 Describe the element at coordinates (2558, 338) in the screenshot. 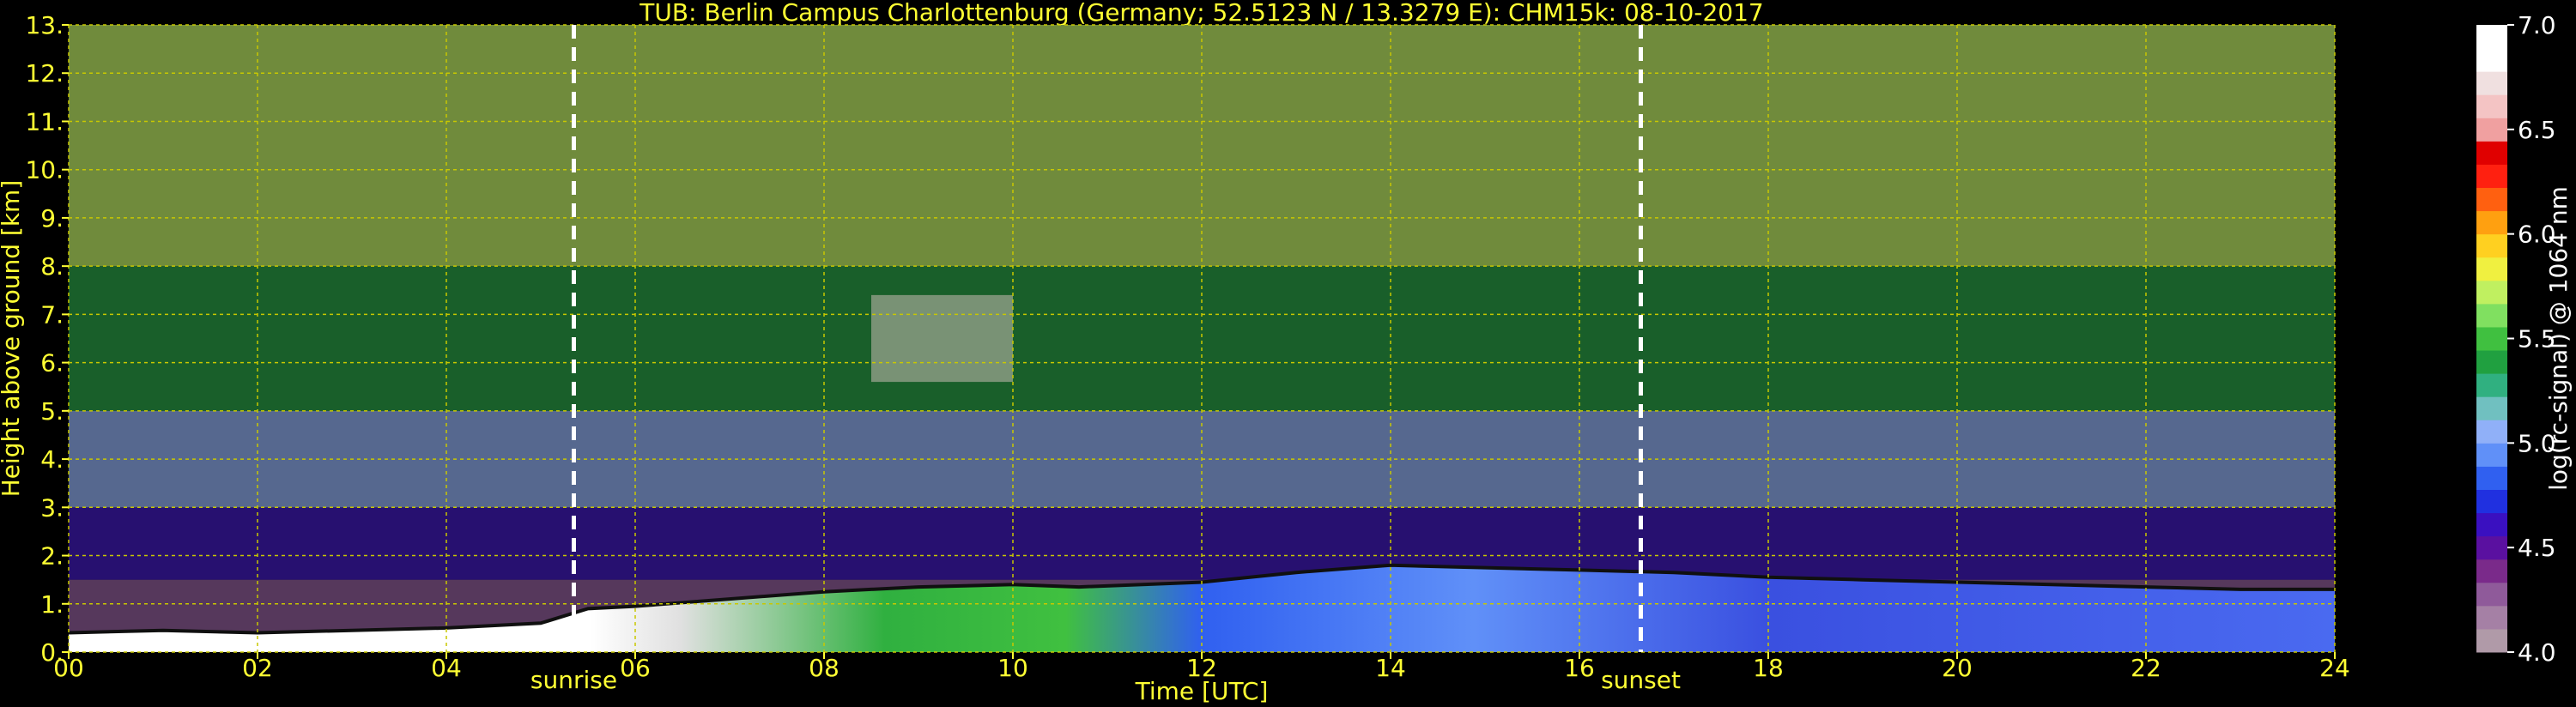

I see `colorbar-label: log(rc-signal) @ 1064 nm` at that location.